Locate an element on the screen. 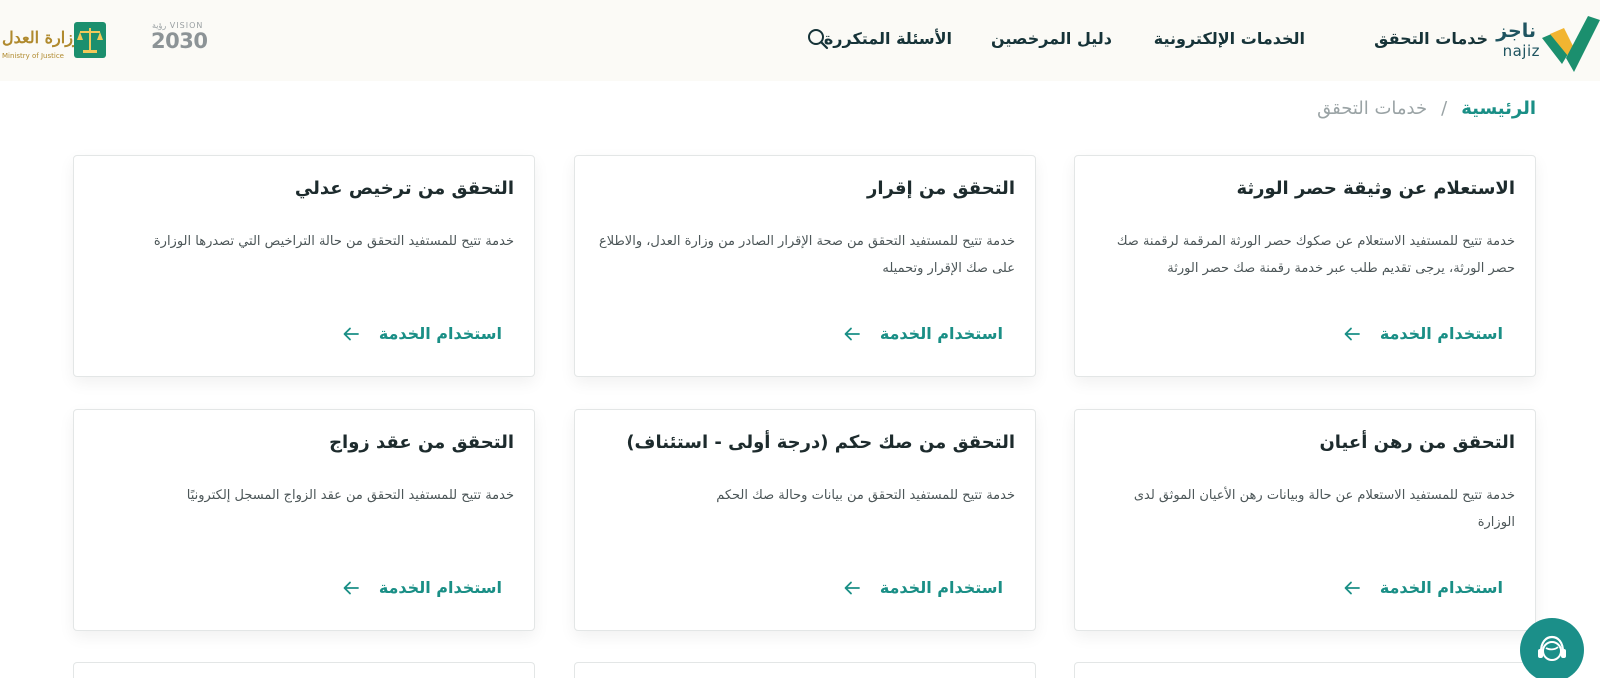 The image size is (1600, 678). vision-logo-number: 2030 is located at coordinates (179, 41).